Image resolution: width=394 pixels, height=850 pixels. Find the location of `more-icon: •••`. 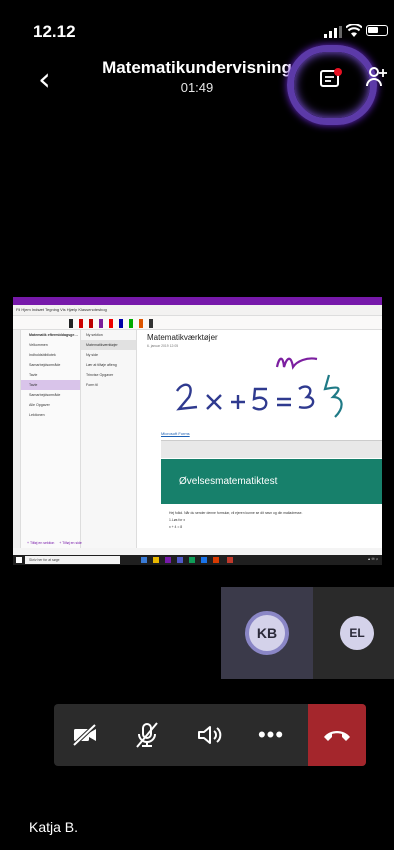

more-icon: ••• is located at coordinates (271, 734).